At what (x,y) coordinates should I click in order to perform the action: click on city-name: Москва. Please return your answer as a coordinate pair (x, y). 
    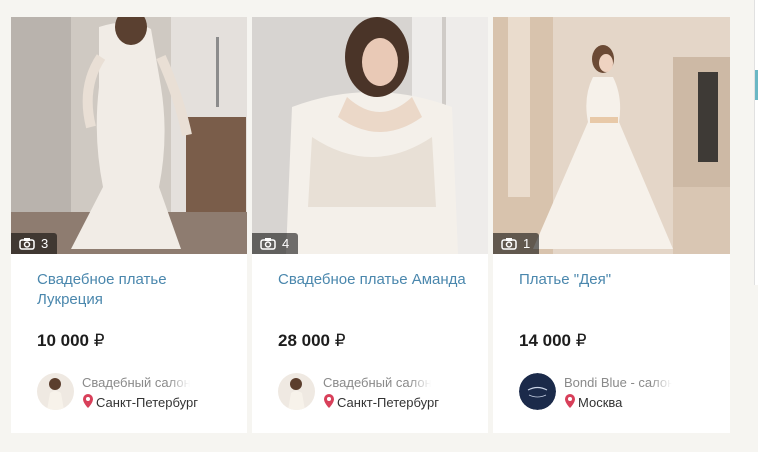
    Looking at the image, I should click on (600, 402).